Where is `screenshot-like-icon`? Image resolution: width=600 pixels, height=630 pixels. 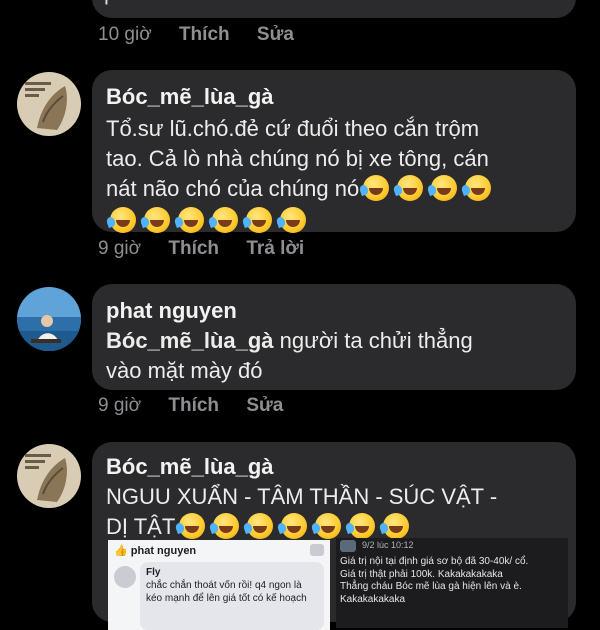 screenshot-like-icon is located at coordinates (317, 550).